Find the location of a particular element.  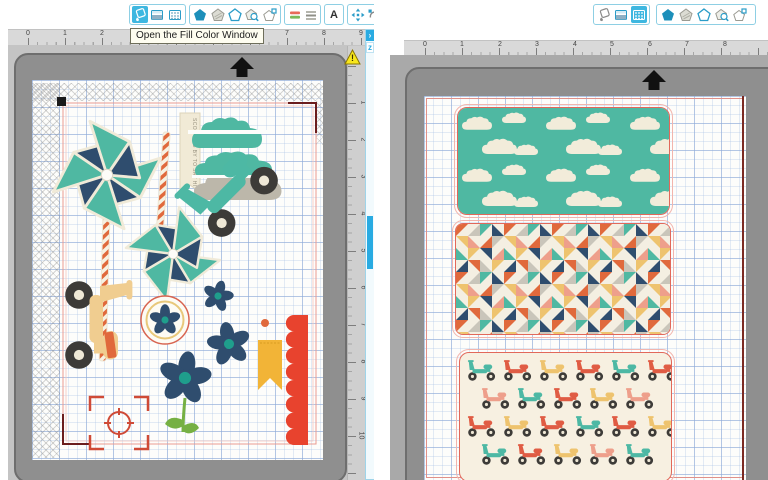

scooters-pattern-swatch is located at coordinates (565, 414).